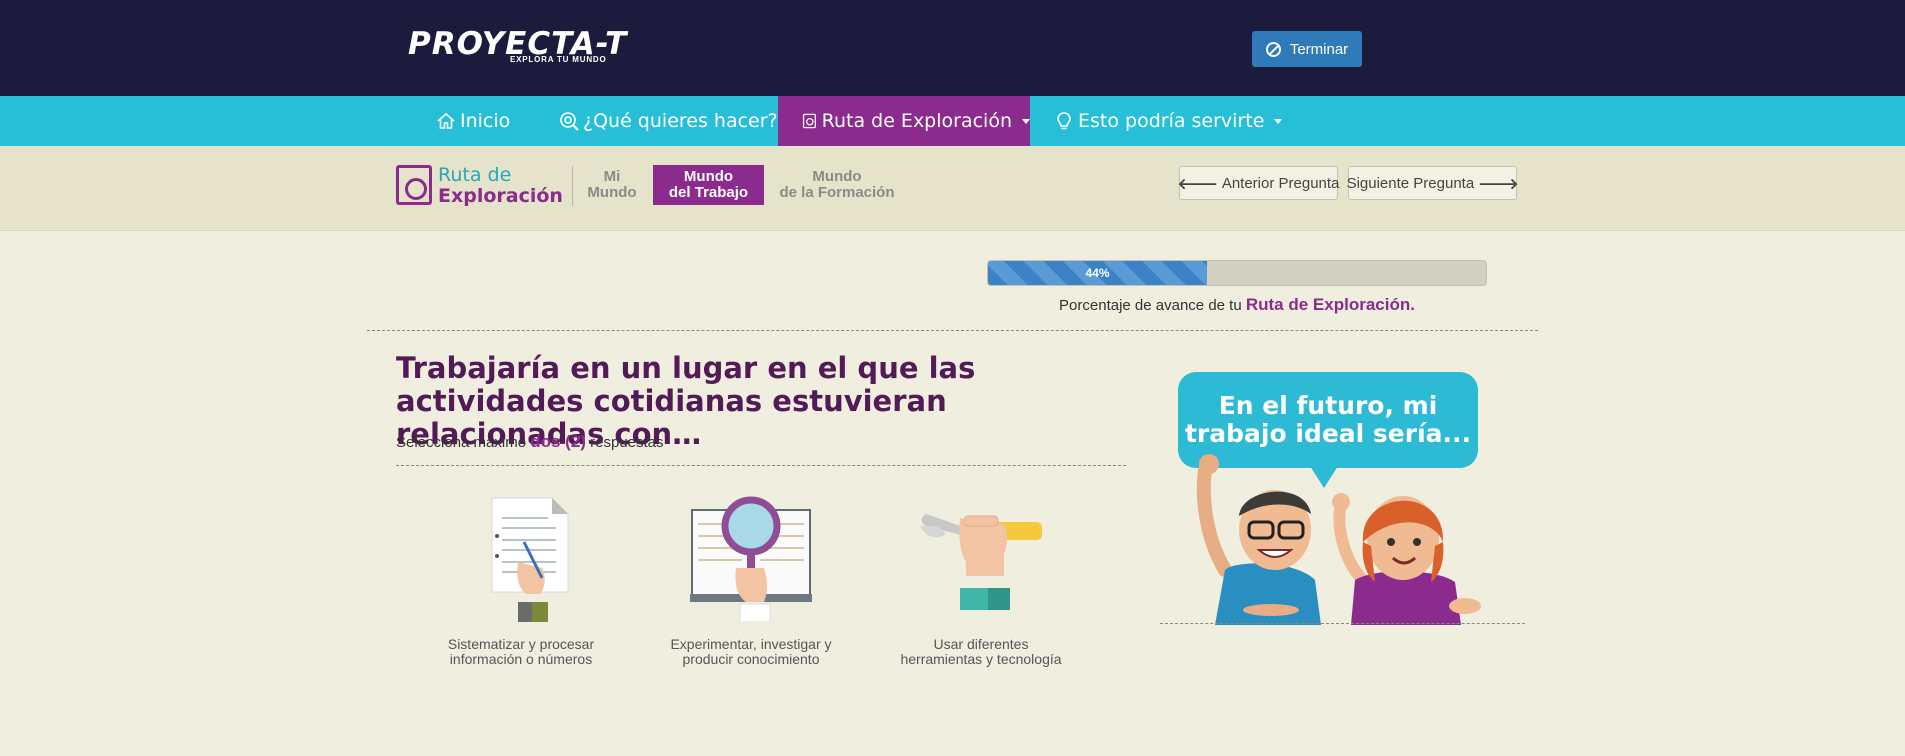 The image size is (1905, 756). I want to click on bubble-line1: En el futuro, mi, so click(1328, 405).